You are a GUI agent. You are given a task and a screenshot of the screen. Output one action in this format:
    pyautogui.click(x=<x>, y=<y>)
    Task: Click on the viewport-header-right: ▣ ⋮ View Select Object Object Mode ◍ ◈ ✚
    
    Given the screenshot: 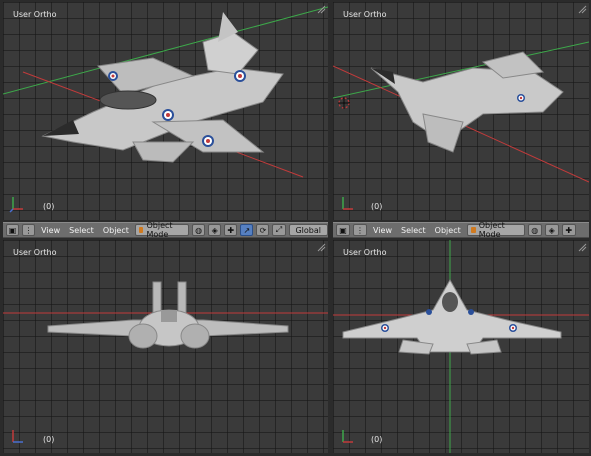 What is the action you would take?
    pyautogui.click(x=461, y=230)
    